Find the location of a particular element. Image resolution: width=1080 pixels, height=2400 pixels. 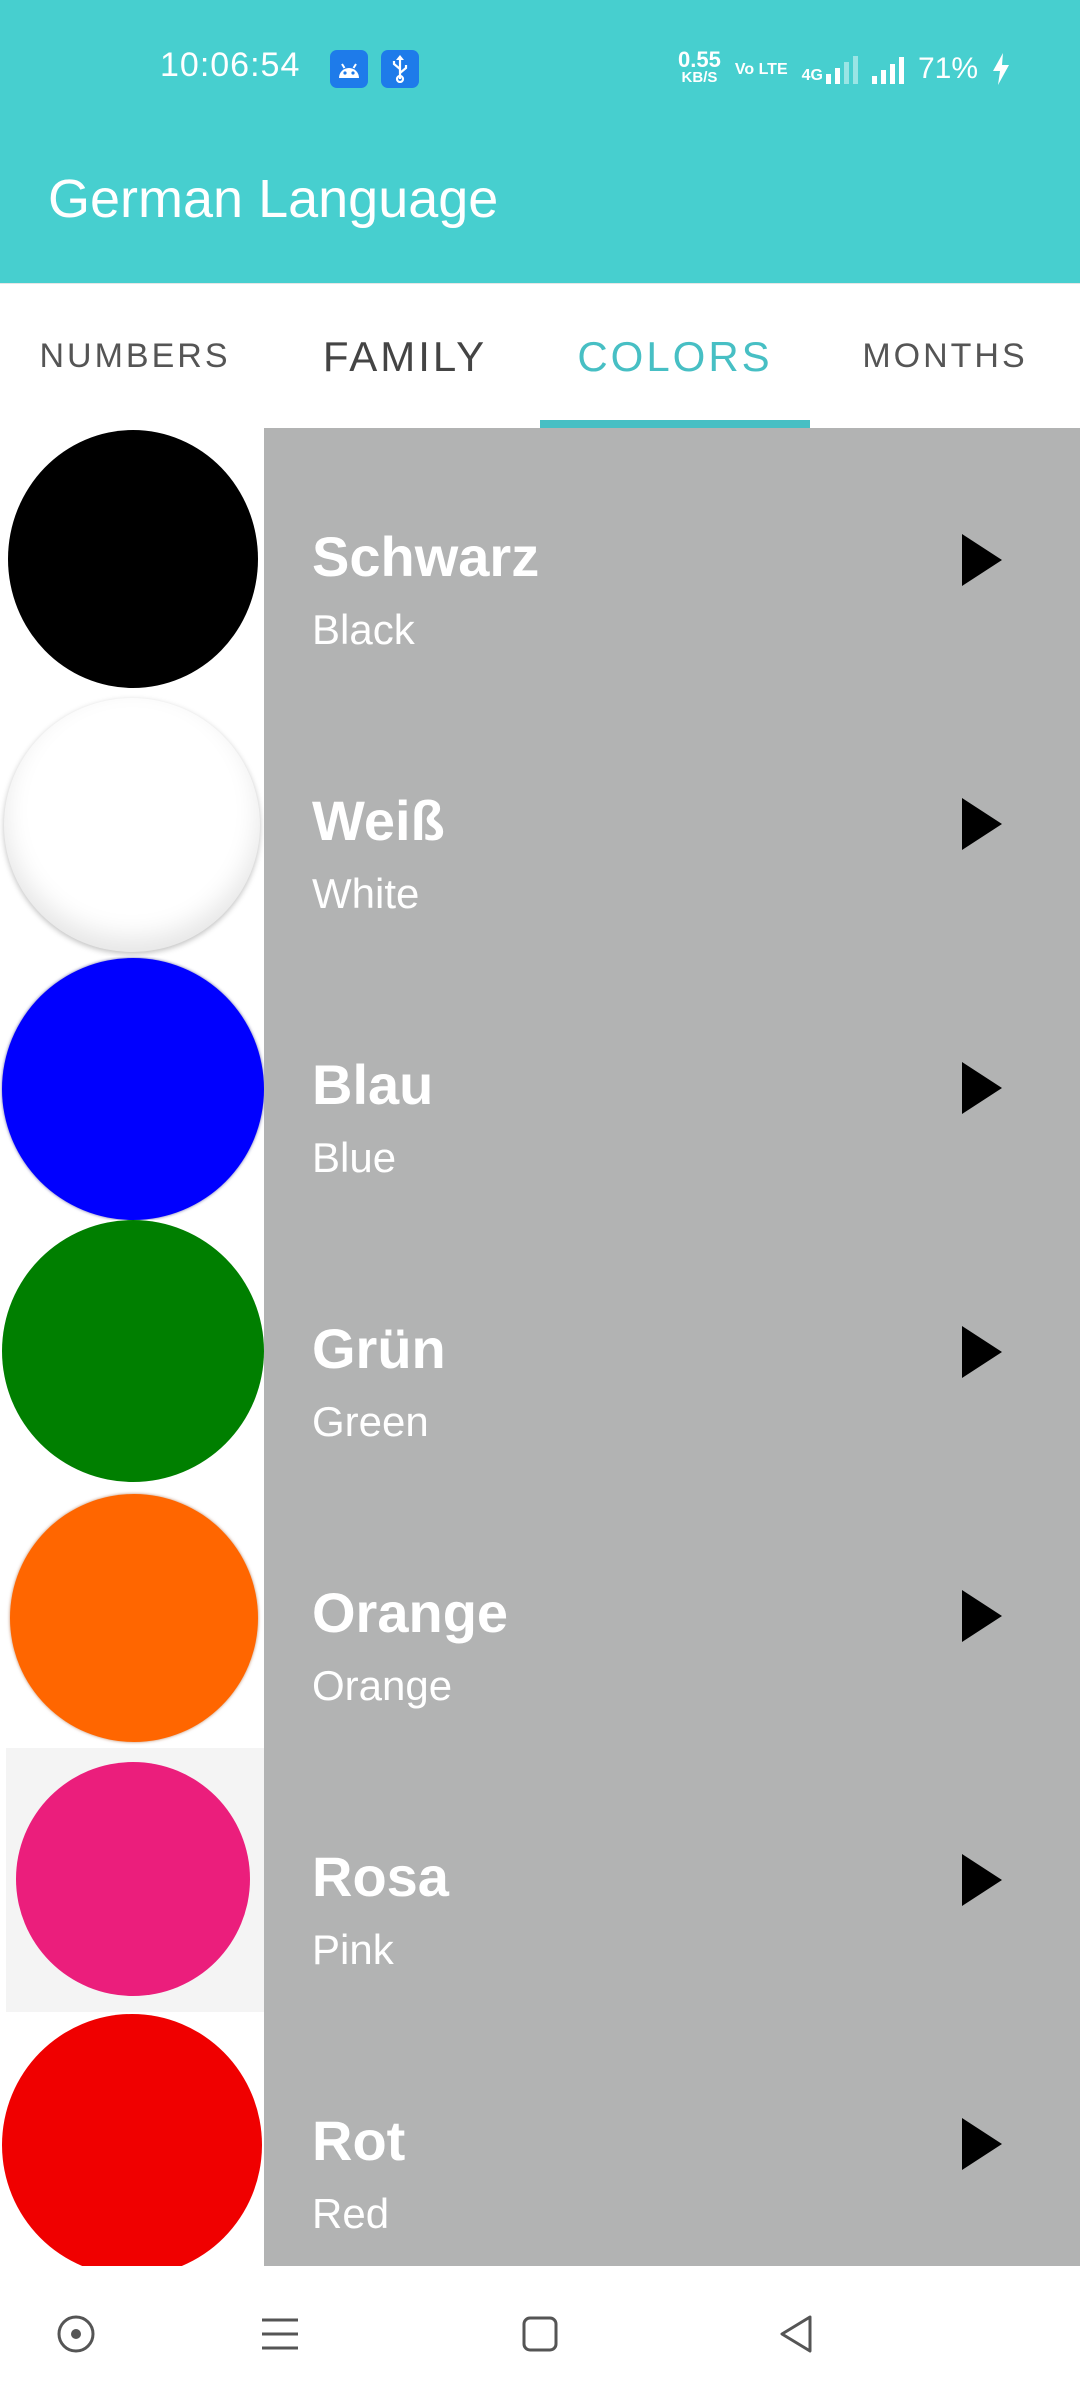

list-item: Rosa Pink is located at coordinates (540, 1880).